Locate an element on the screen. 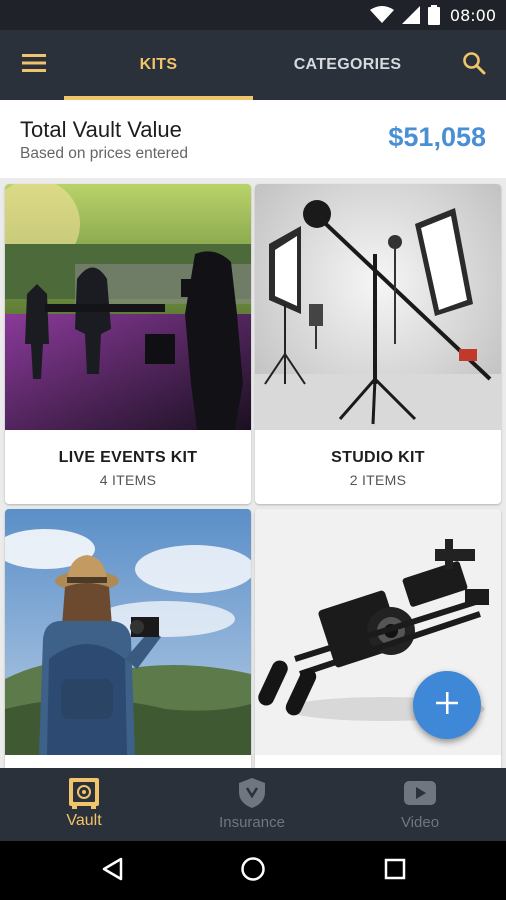 Image resolution: width=506 pixels, height=900 pixels. shield-icon is located at coordinates (252, 793).